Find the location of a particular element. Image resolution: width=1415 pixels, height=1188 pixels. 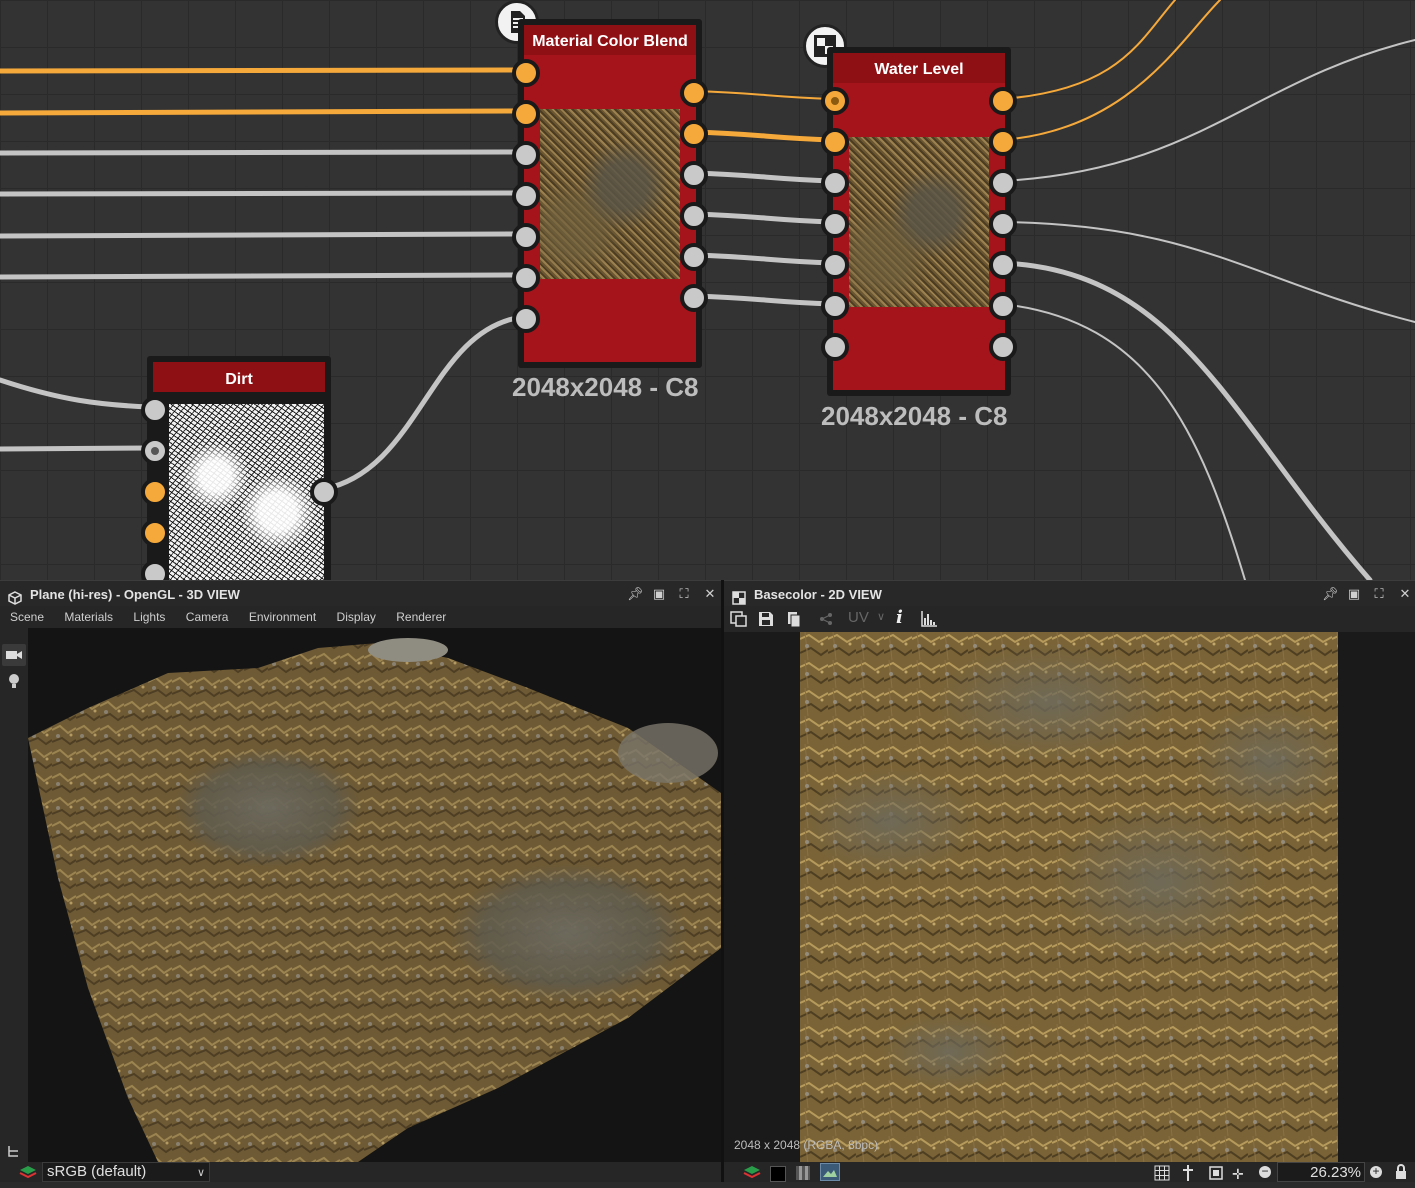

clipboard-icon is located at coordinates (794, 621).